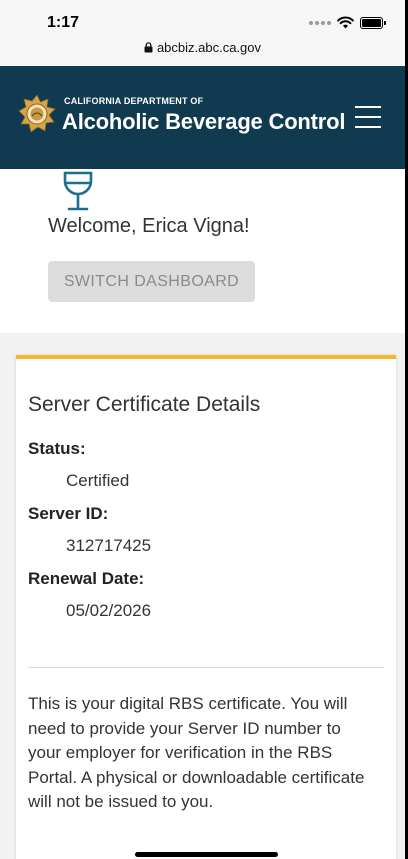 This screenshot has height=859, width=408. What do you see at coordinates (134, 101) in the screenshot?
I see `department-label: CALIFORNIA DEPARTMENT OF` at bounding box center [134, 101].